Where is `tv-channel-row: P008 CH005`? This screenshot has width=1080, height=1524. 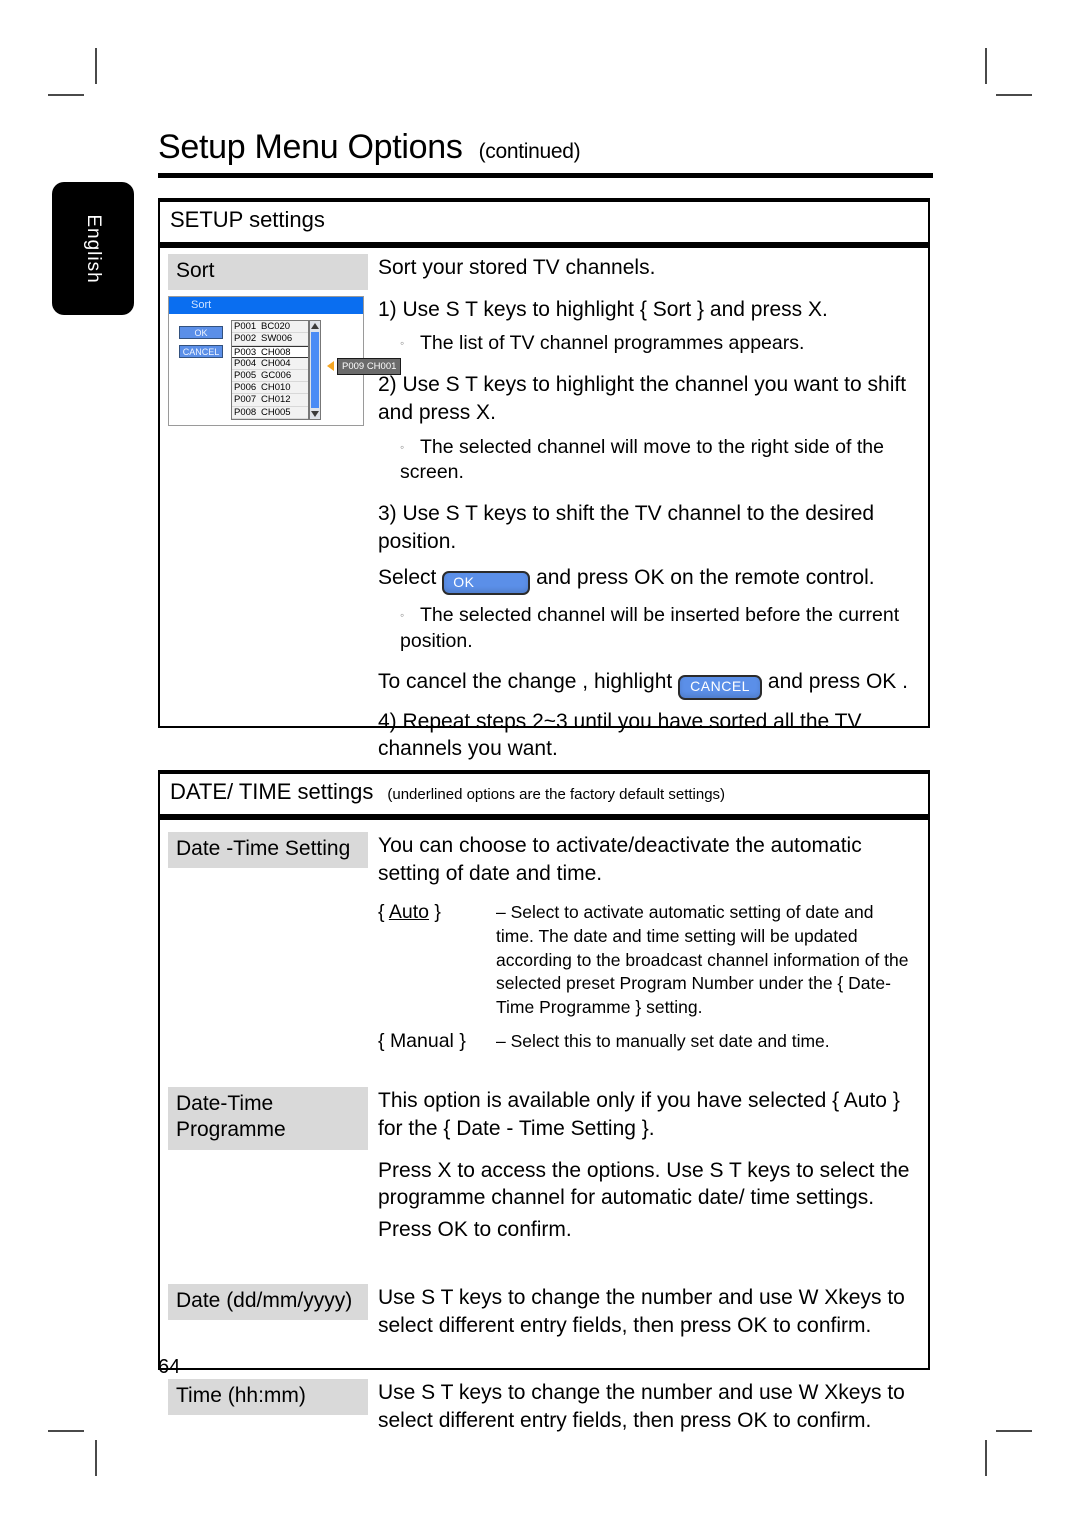 tv-channel-row: P008 CH005 is located at coordinates (270, 413).